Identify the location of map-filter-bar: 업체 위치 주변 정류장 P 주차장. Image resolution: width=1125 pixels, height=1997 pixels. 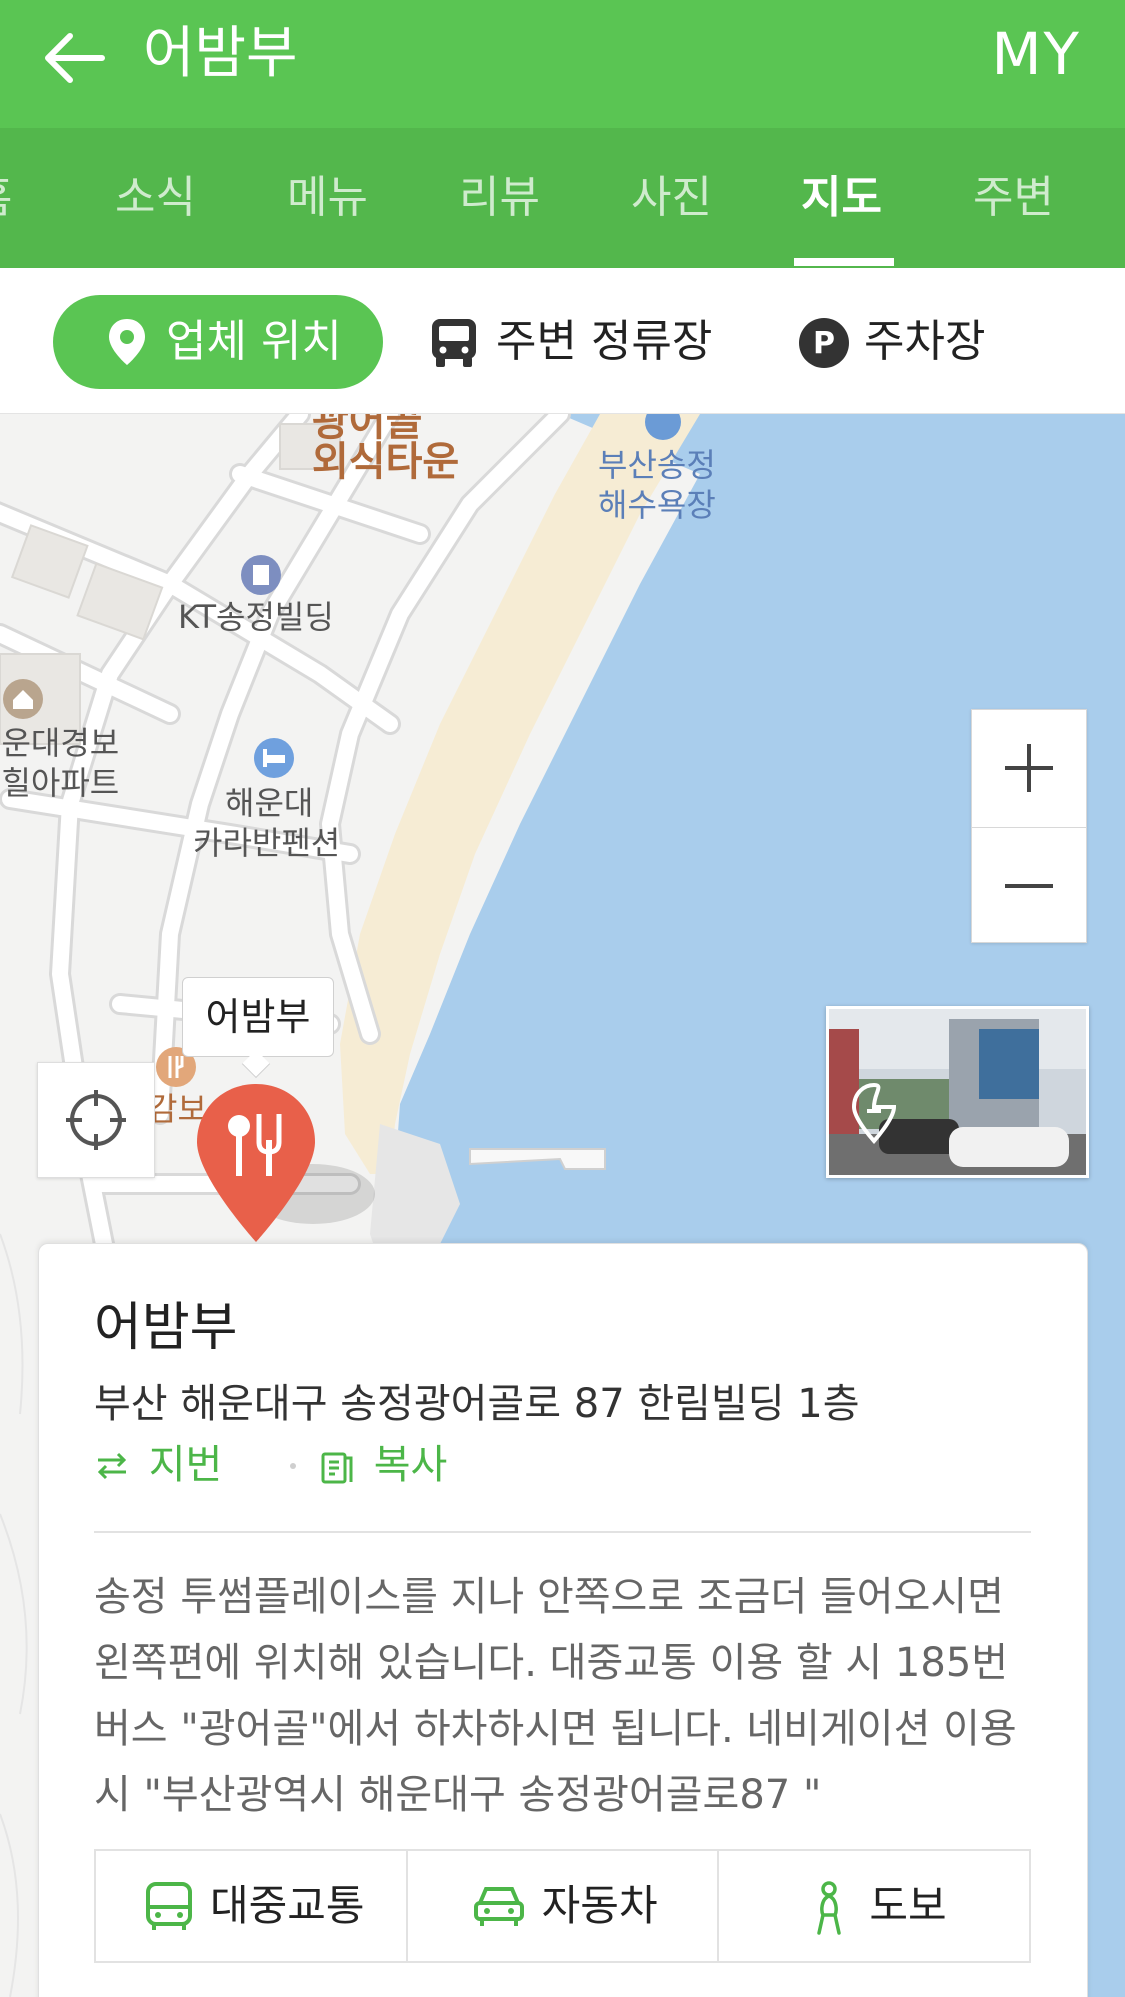
(562, 341).